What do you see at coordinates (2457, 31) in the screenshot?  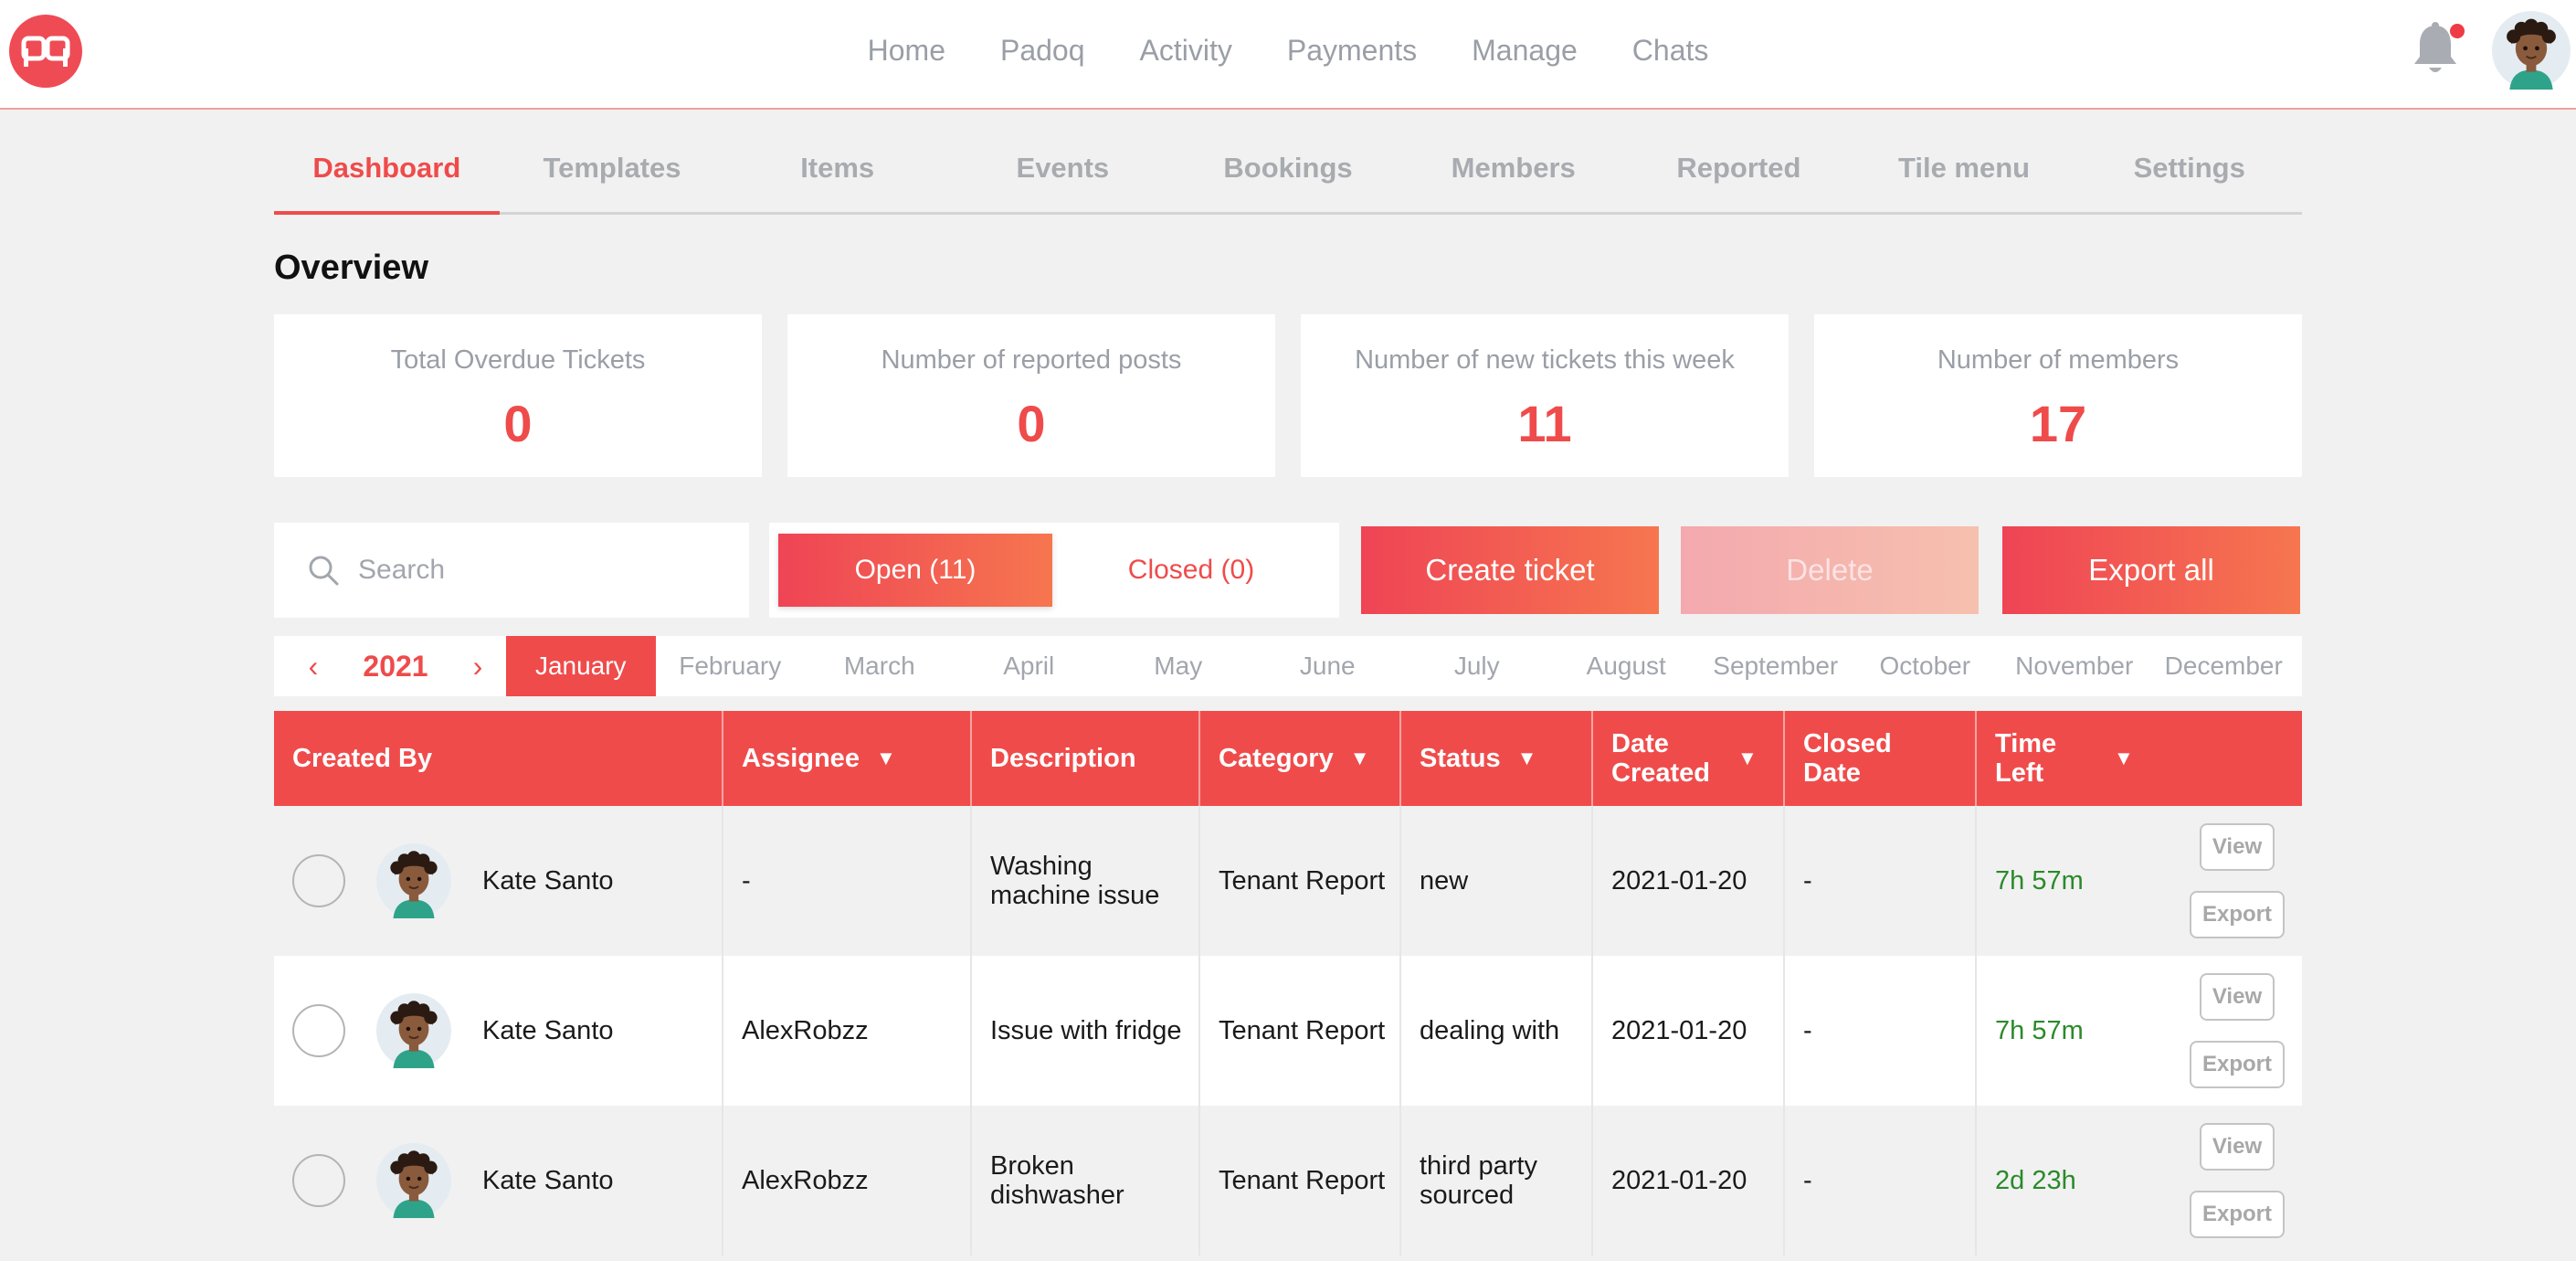 I see `notification-dot` at bounding box center [2457, 31].